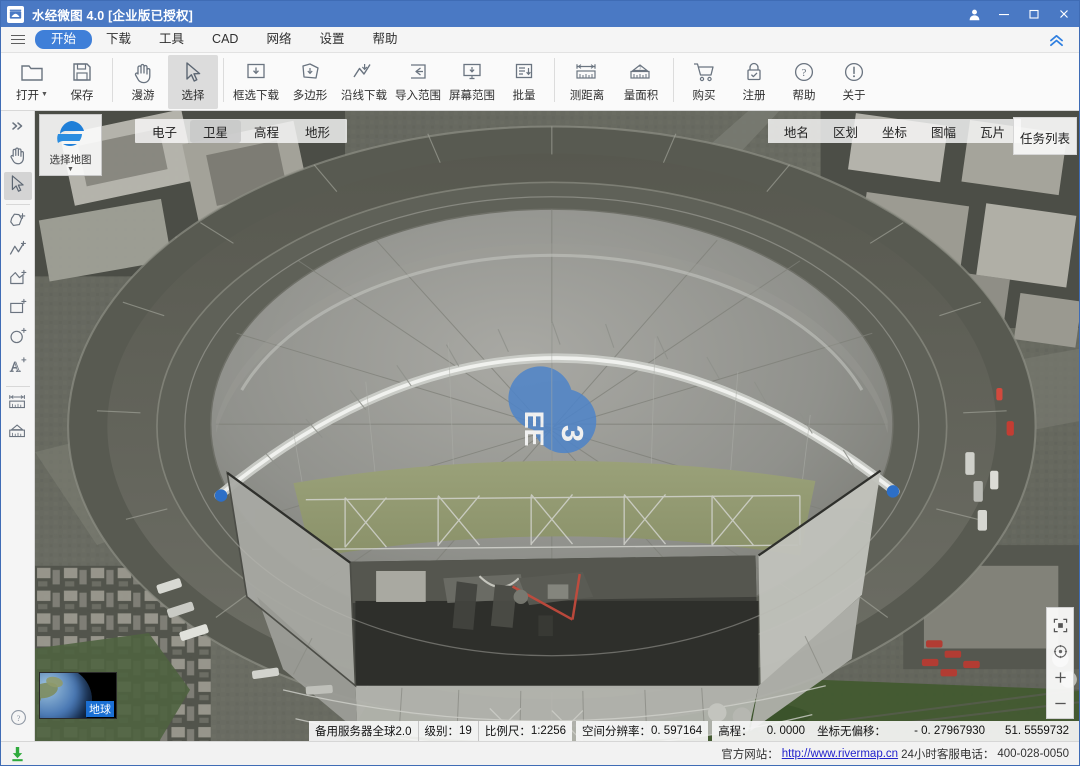 The width and height of the screenshot is (1080, 766). What do you see at coordinates (71, 134) in the screenshot?
I see `globe-logo-icon` at bounding box center [71, 134].